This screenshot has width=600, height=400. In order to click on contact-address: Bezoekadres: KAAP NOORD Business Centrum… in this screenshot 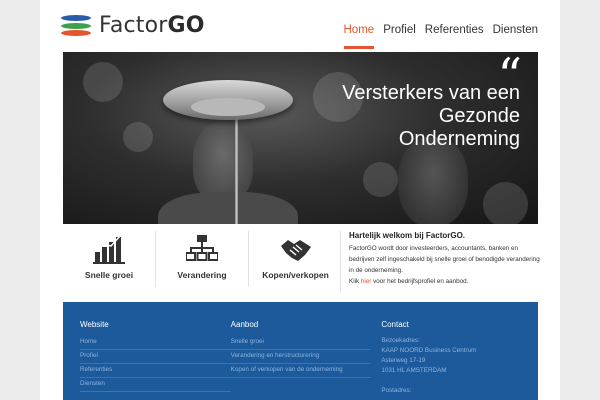, I will do `click(429, 365)`.